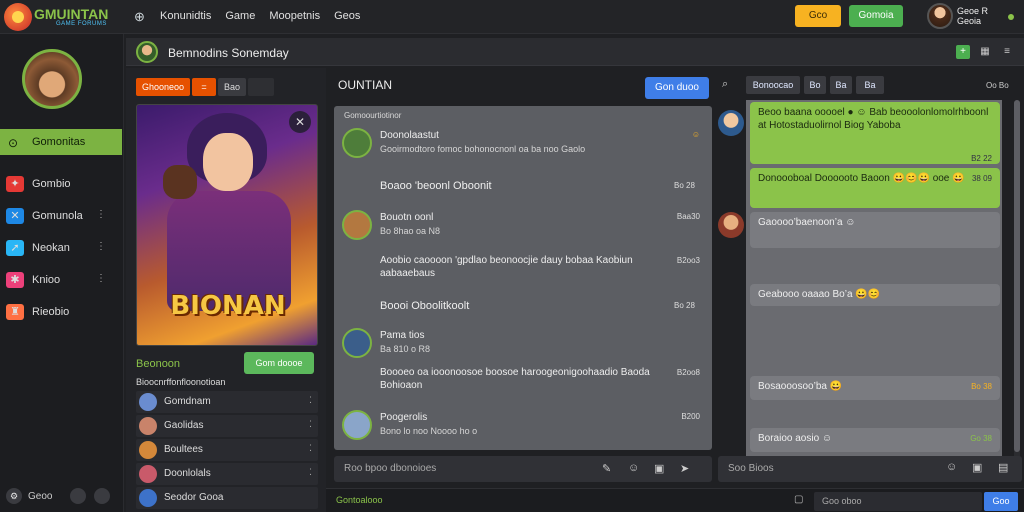 The width and height of the screenshot is (1024, 512). Describe the element at coordinates (1007, 52) in the screenshot. I see `menu-icon: ≡` at that location.